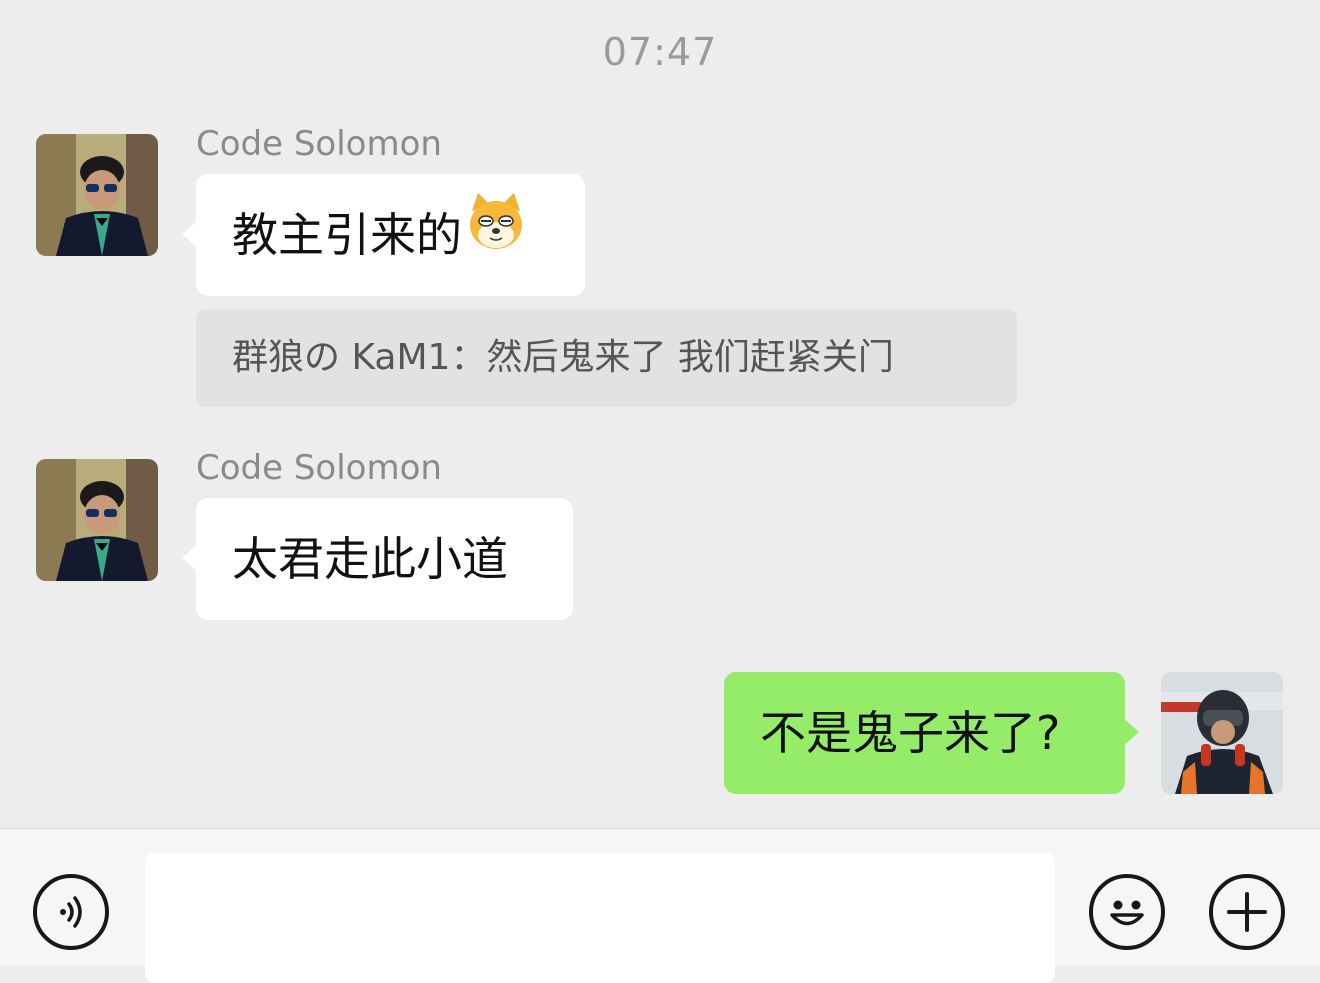 The width and height of the screenshot is (1320, 983). Describe the element at coordinates (910, 733) in the screenshot. I see `message-text: 不是鬼子来了?` at that location.